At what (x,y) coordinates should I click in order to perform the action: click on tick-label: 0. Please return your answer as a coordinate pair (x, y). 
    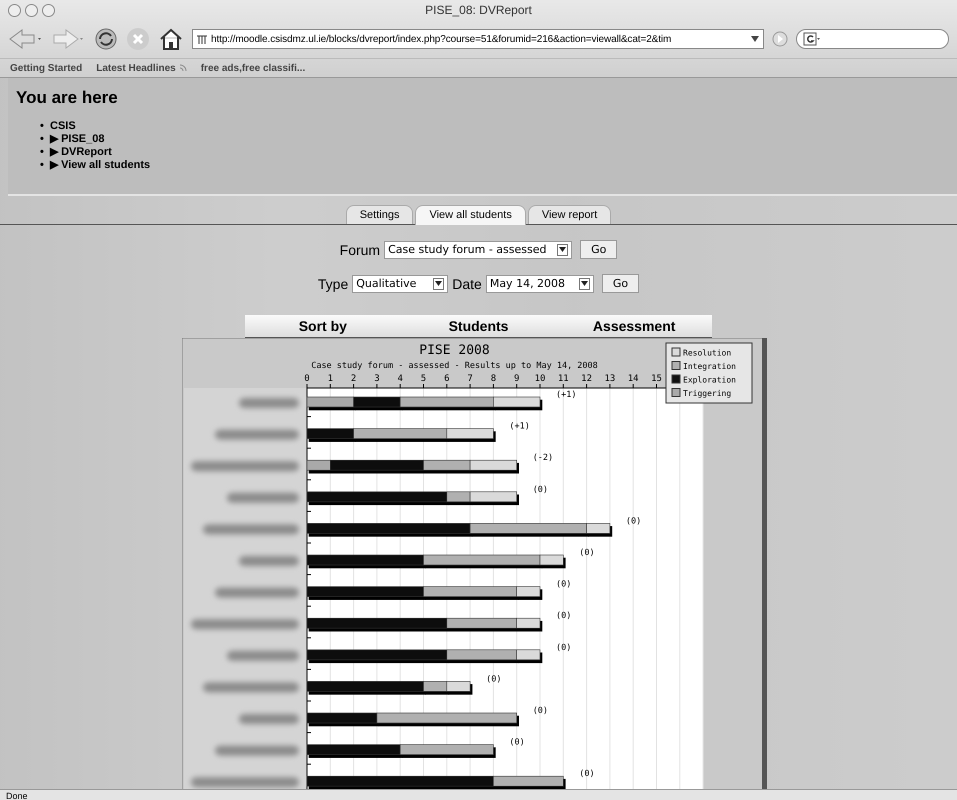
    Looking at the image, I should click on (307, 379).